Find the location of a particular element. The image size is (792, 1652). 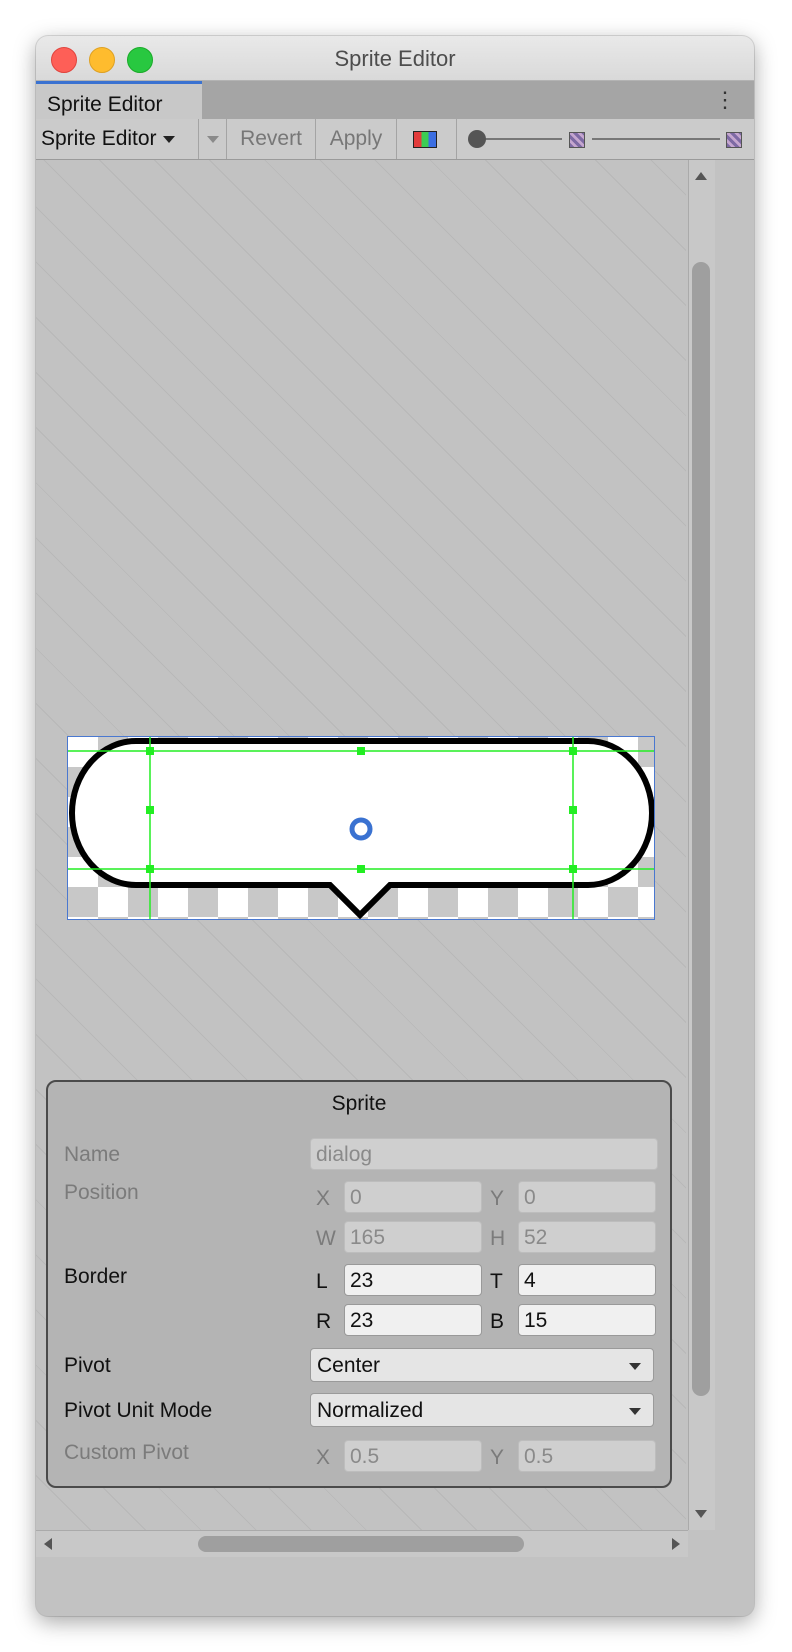

editor-mode-label: Sprite Editor is located at coordinates (99, 138).